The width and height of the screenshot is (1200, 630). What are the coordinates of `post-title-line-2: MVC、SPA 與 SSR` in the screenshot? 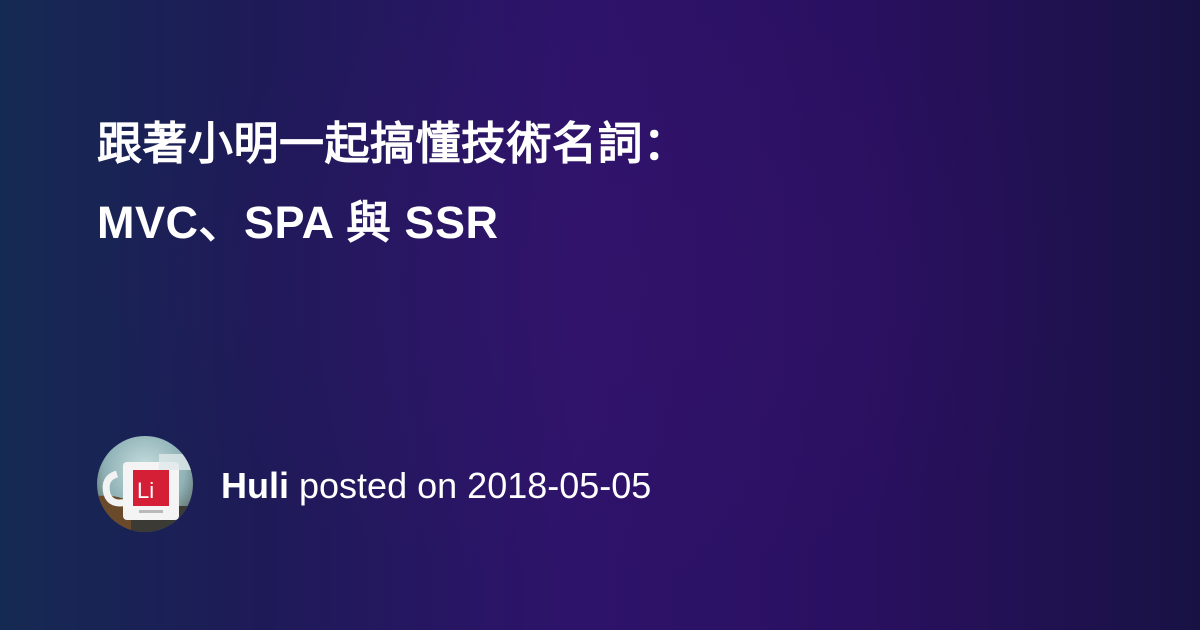 It's located at (298, 222).